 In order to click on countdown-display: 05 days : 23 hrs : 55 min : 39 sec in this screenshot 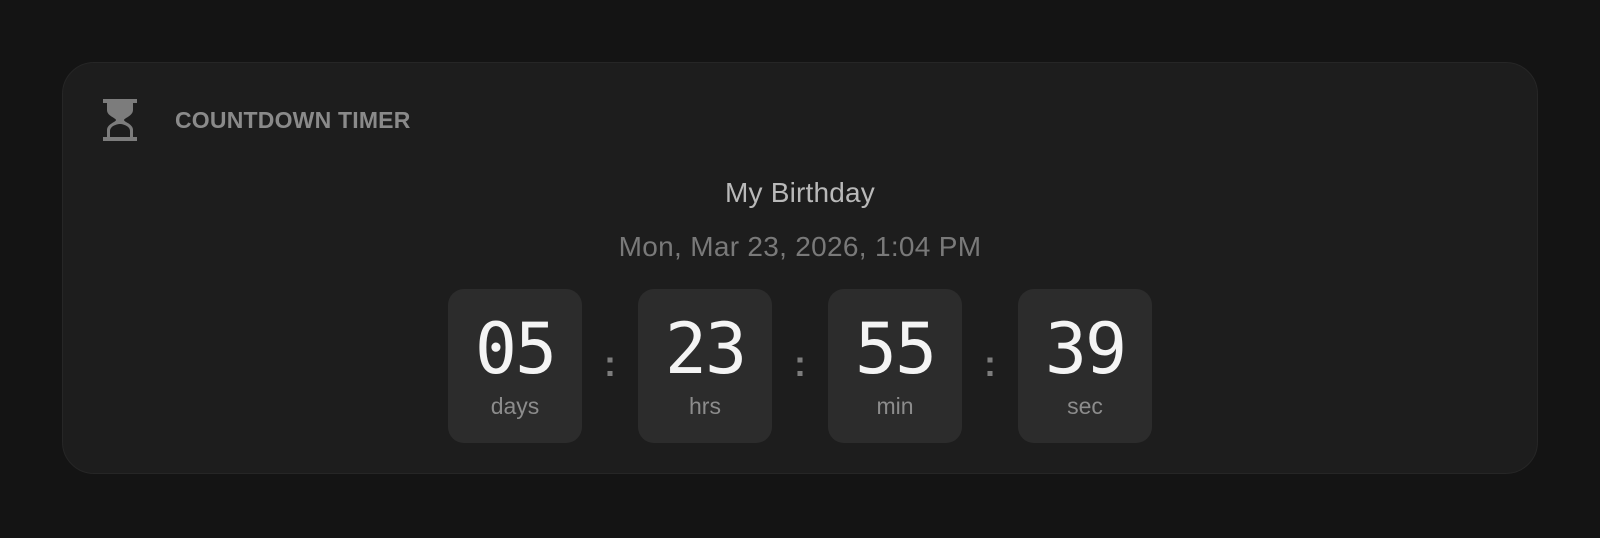, I will do `click(800, 366)`.